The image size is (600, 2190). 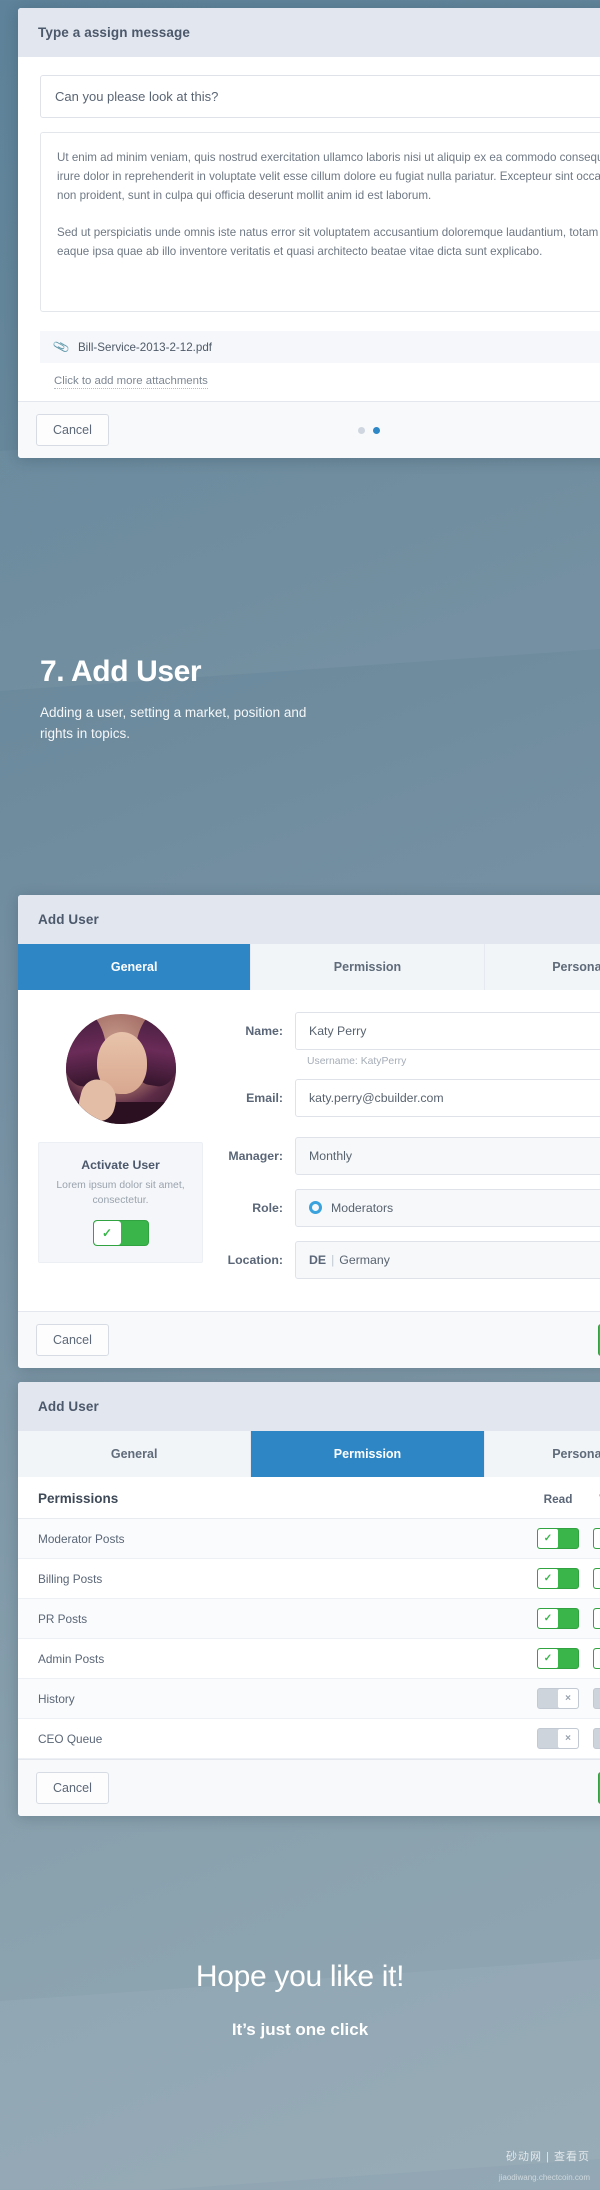 What do you see at coordinates (78, 1498) in the screenshot?
I see `permissions-title: Permissions` at bounding box center [78, 1498].